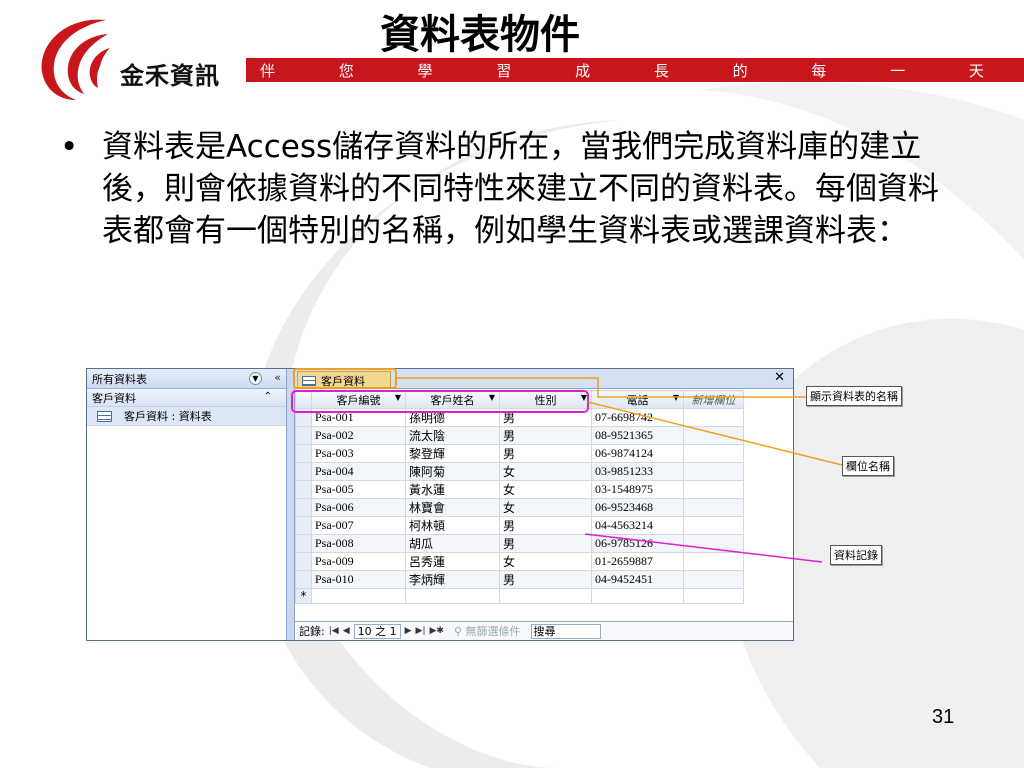 The image size is (1024, 768). I want to click on cell-name: 黃水蓮, so click(452, 489).